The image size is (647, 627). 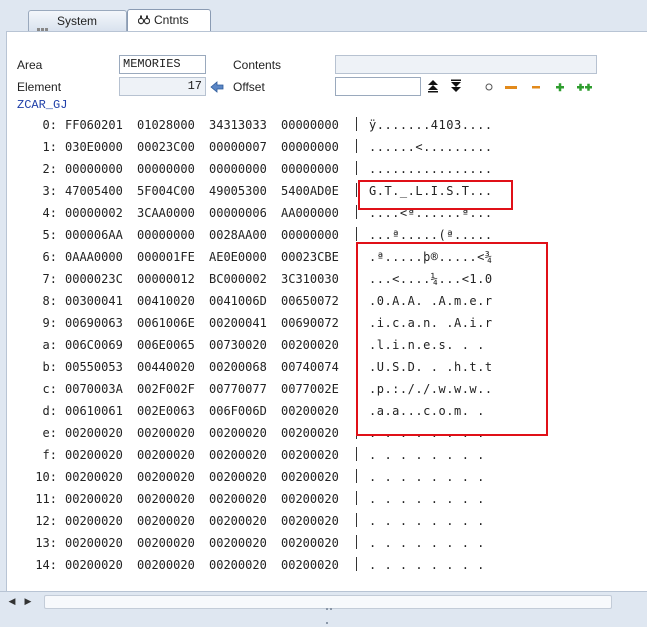 I want to click on hex-word: 00690072, so click(x=310, y=323).